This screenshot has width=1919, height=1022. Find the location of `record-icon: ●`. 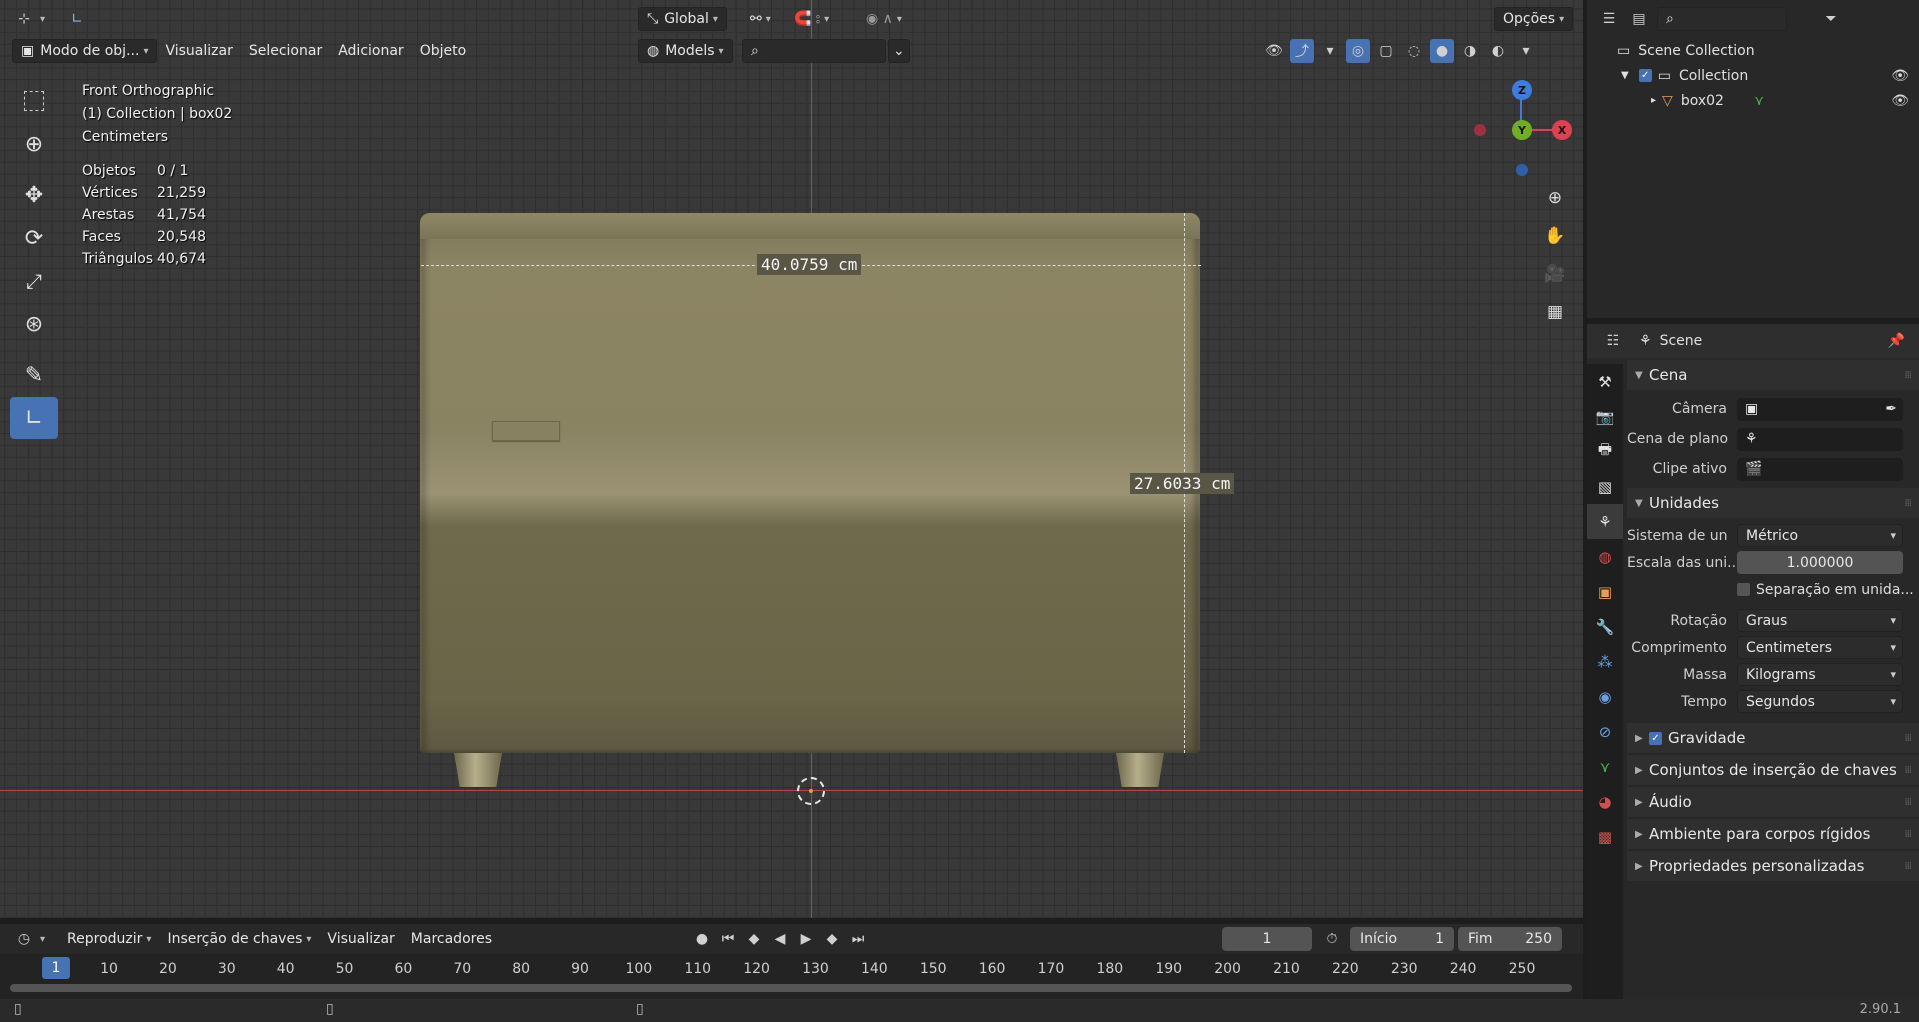

record-icon: ● is located at coordinates (702, 939).